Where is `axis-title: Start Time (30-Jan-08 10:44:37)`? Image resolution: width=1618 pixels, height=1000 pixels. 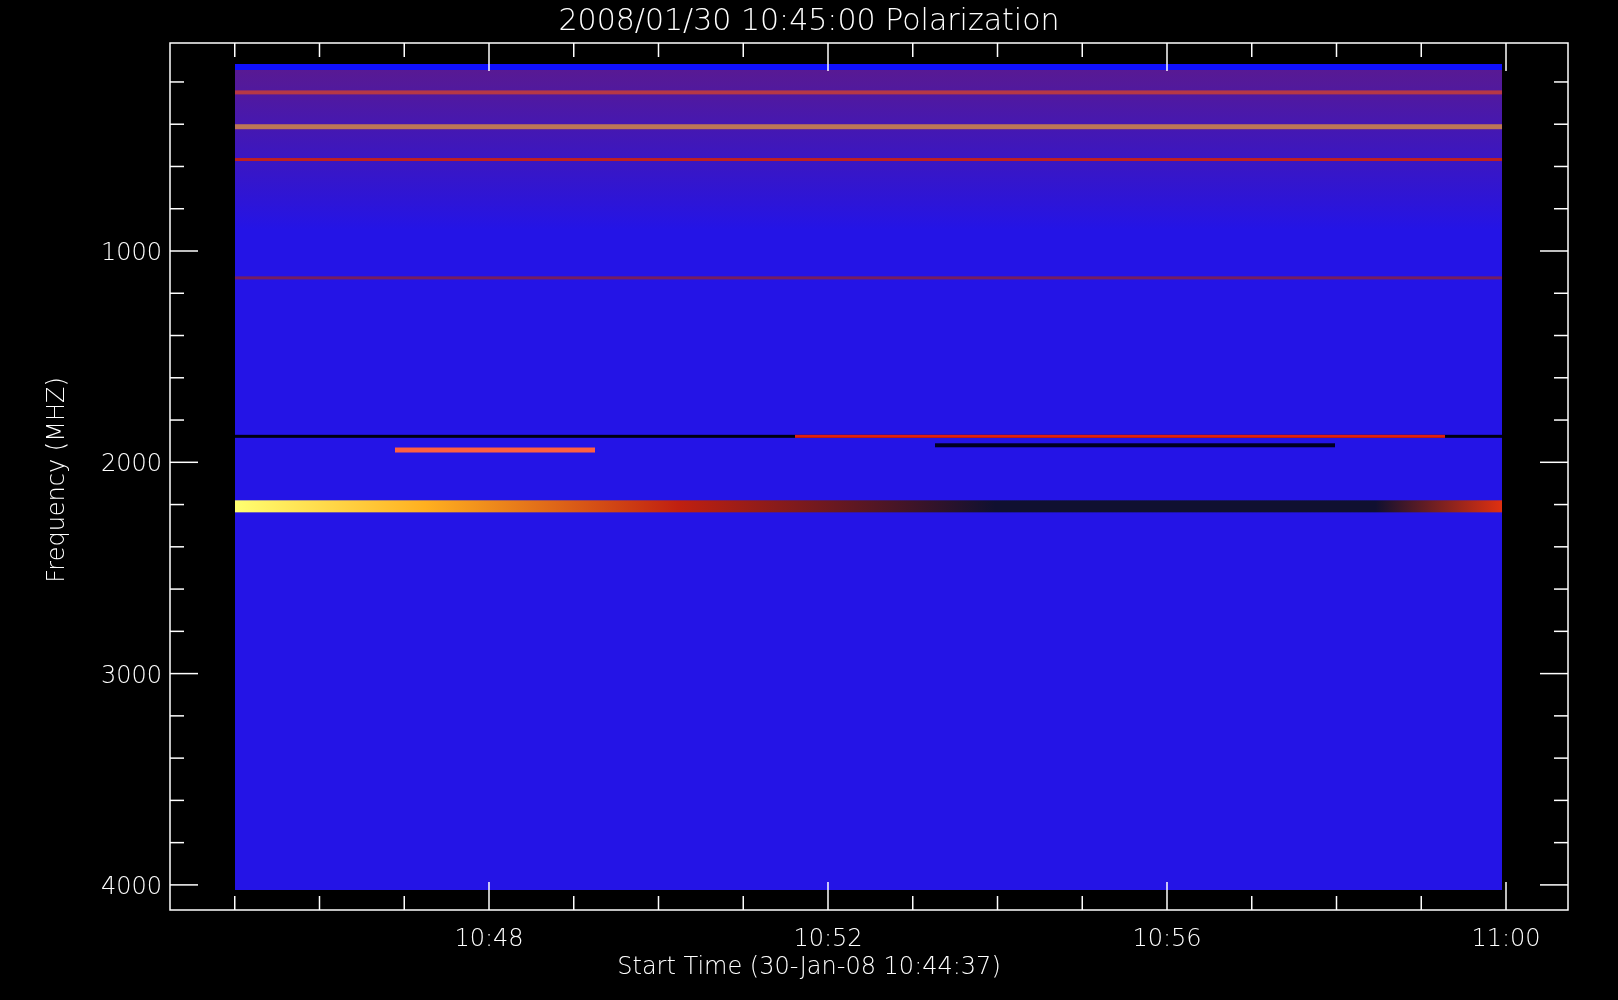
axis-title: Start Time (30-Jan-08 10:44:37) is located at coordinates (809, 966).